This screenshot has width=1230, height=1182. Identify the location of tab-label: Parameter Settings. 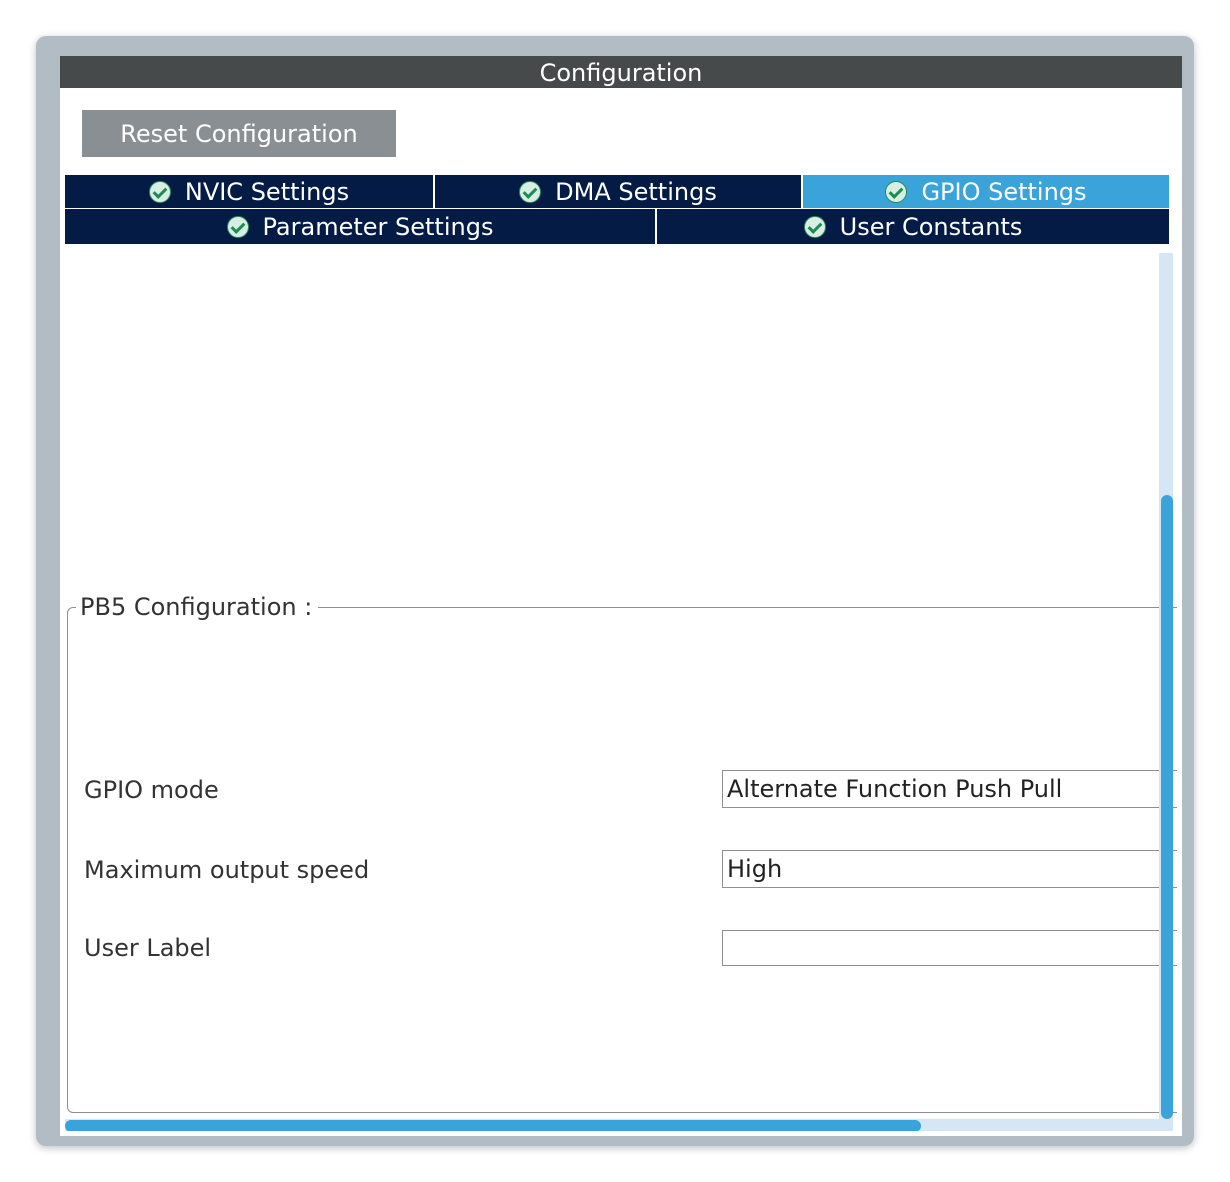
(378, 226).